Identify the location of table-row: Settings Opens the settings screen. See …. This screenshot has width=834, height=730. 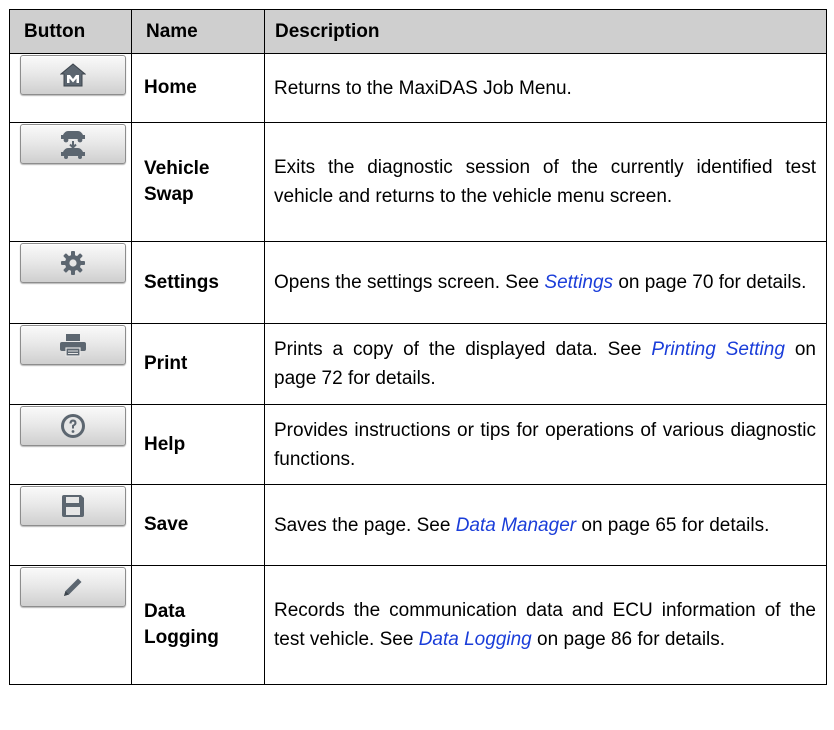
(418, 282).